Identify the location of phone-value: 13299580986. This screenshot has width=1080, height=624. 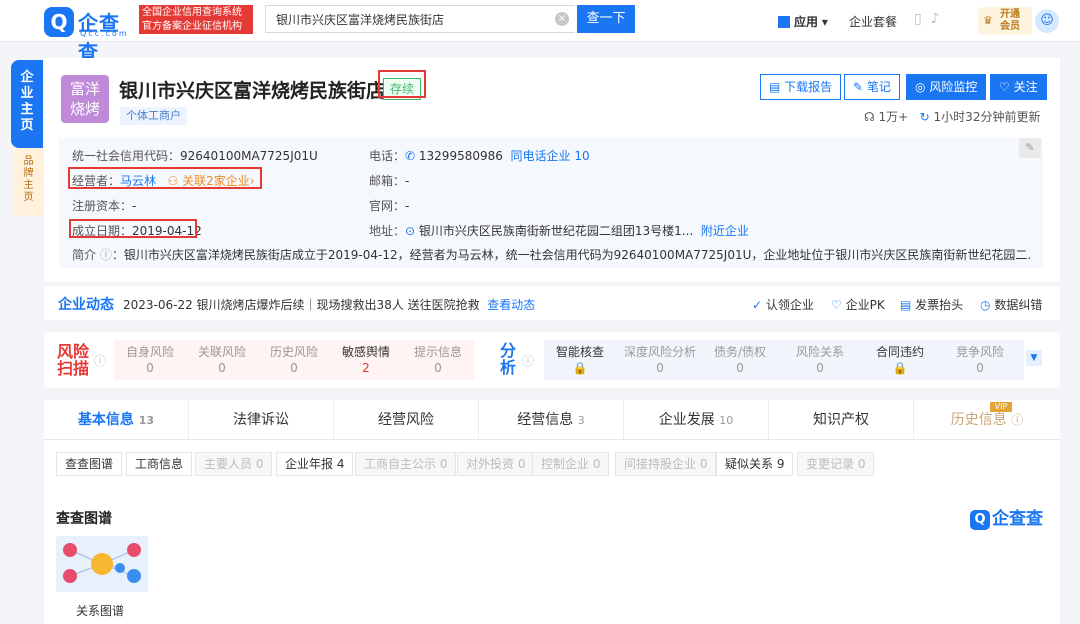
(461, 156).